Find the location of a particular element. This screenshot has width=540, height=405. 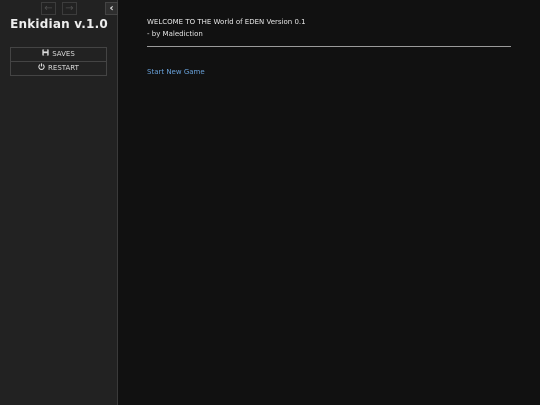

chevron-left-icon: ‹ is located at coordinates (111, 8).